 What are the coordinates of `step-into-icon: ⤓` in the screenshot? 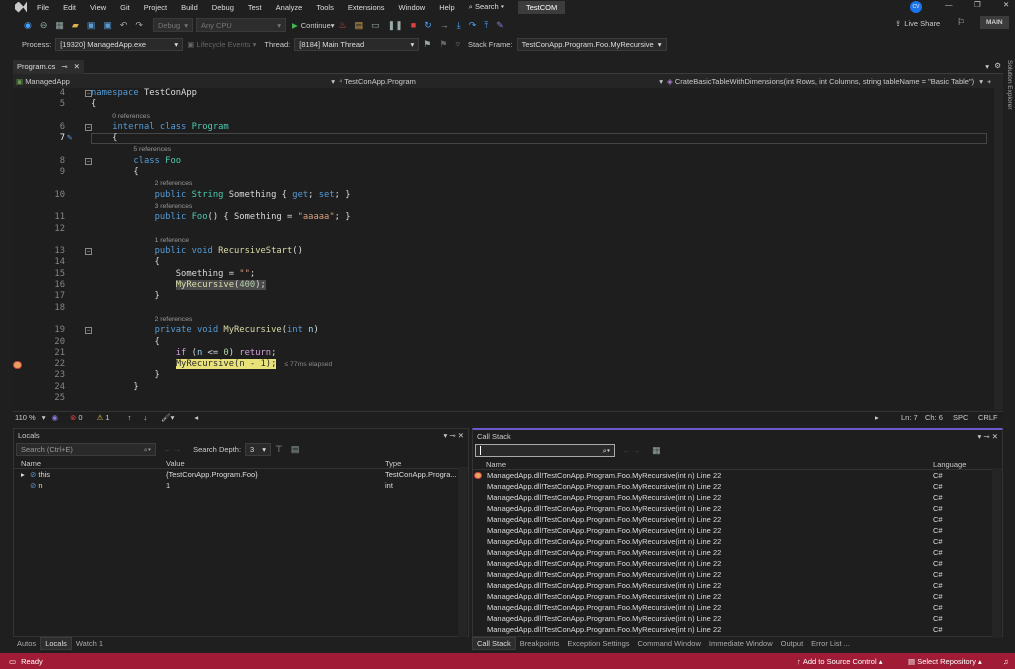 It's located at (459, 25).